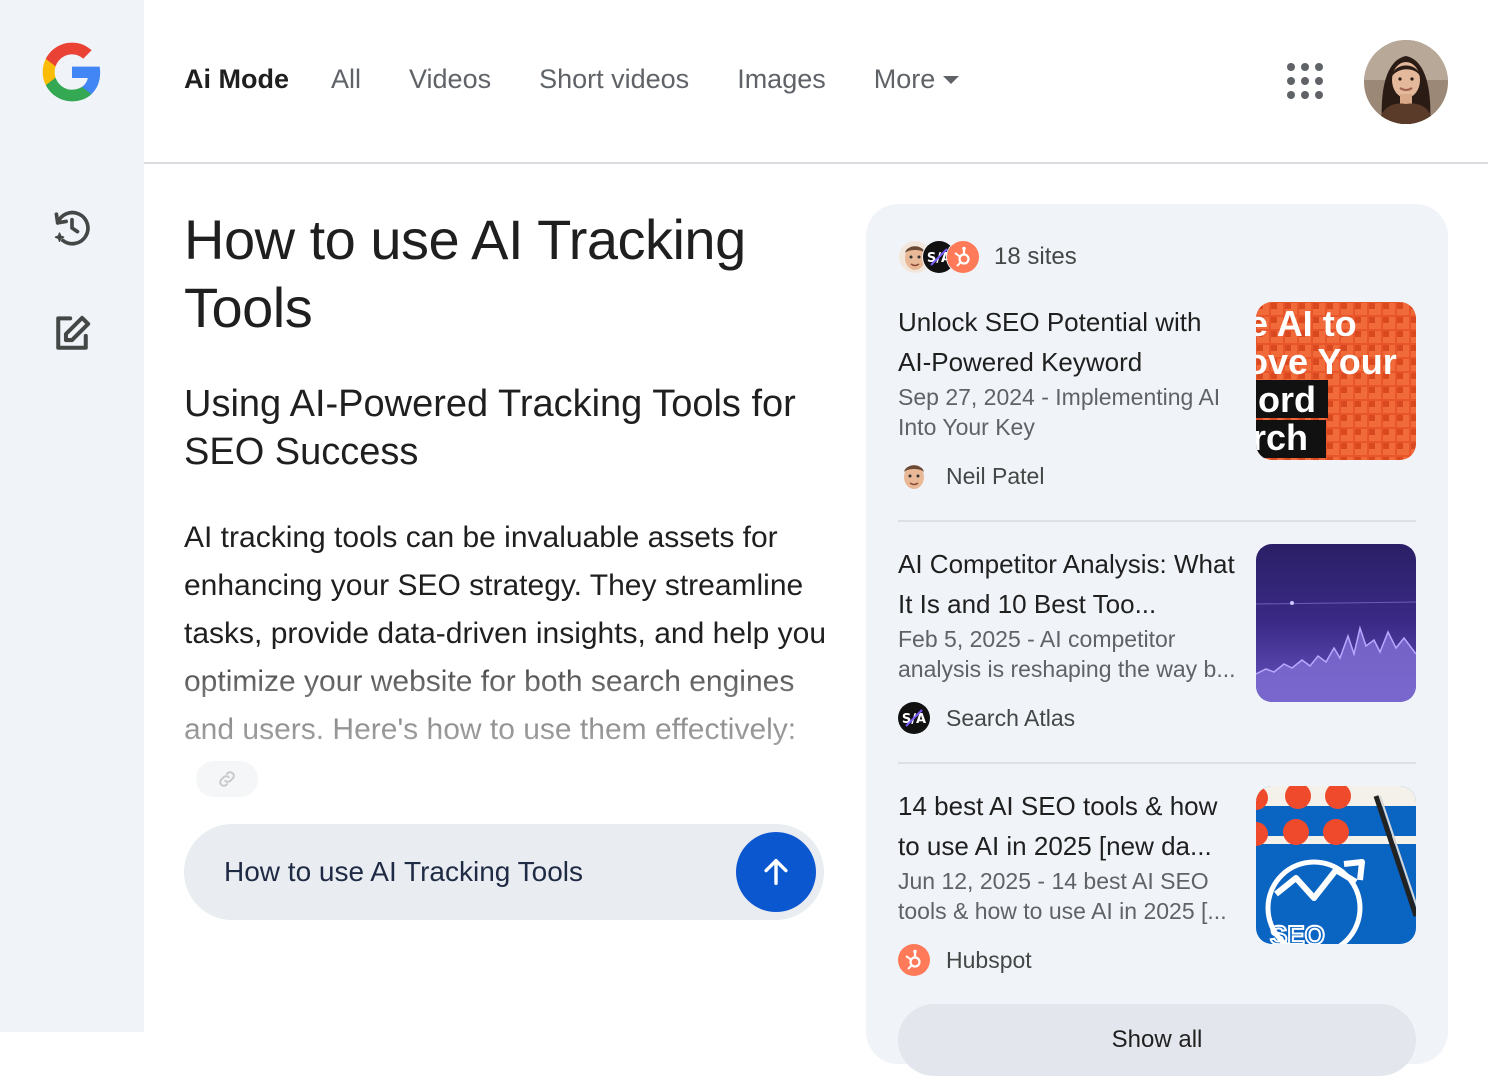 The image size is (1488, 1076). Describe the element at coordinates (939, 257) in the screenshot. I see `source-favicons: S/A` at that location.